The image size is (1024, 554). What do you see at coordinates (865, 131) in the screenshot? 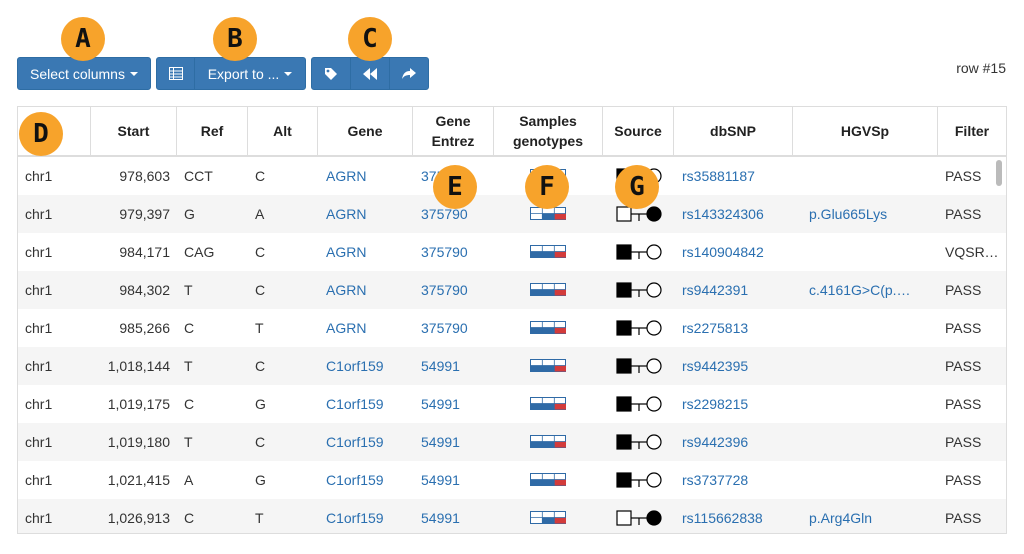
I see `header-hgvsp: HGVSp` at bounding box center [865, 131].